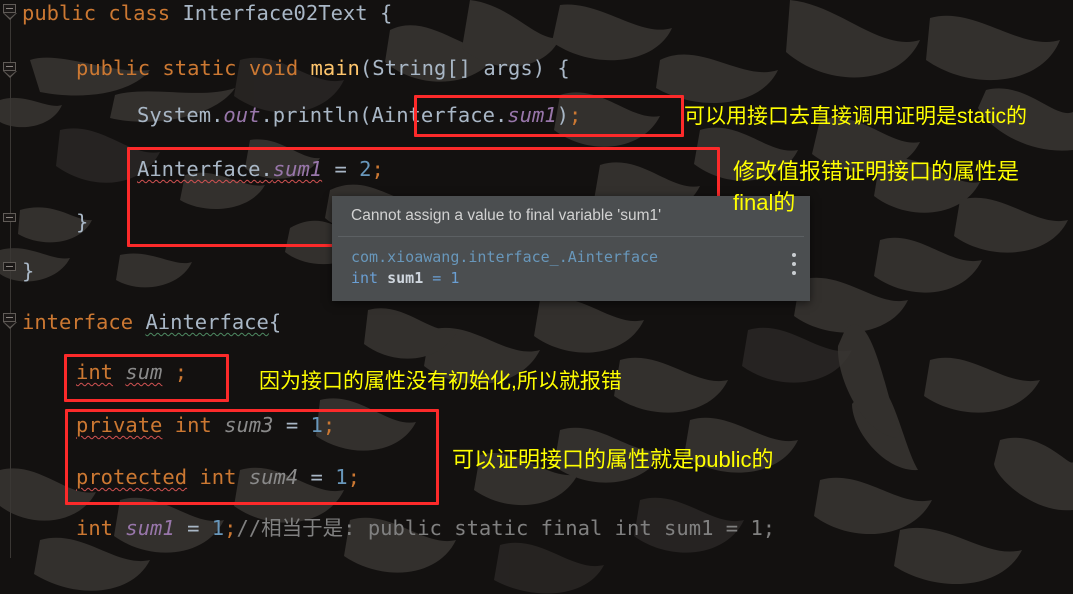 The height and width of the screenshot is (594, 1073). What do you see at coordinates (365, 278) in the screenshot?
I see `tooltip-decl-keyword: int` at bounding box center [365, 278].